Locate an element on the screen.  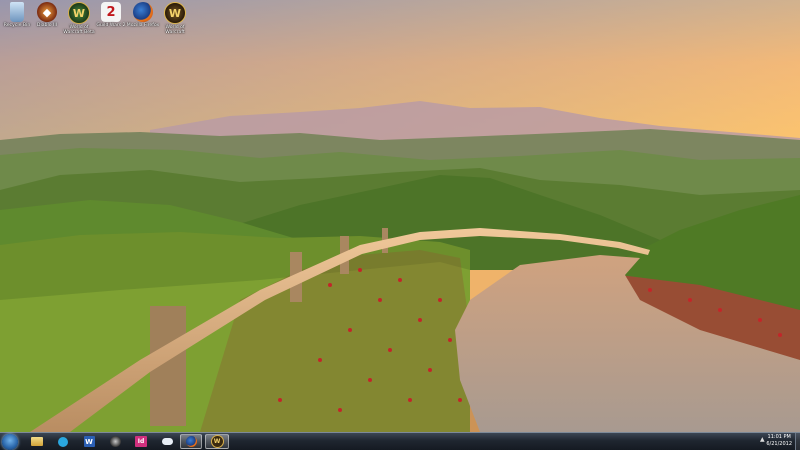
desktop-icon-mozilla-firefox: Mozilla Firefox is located at coordinates (143, 15).